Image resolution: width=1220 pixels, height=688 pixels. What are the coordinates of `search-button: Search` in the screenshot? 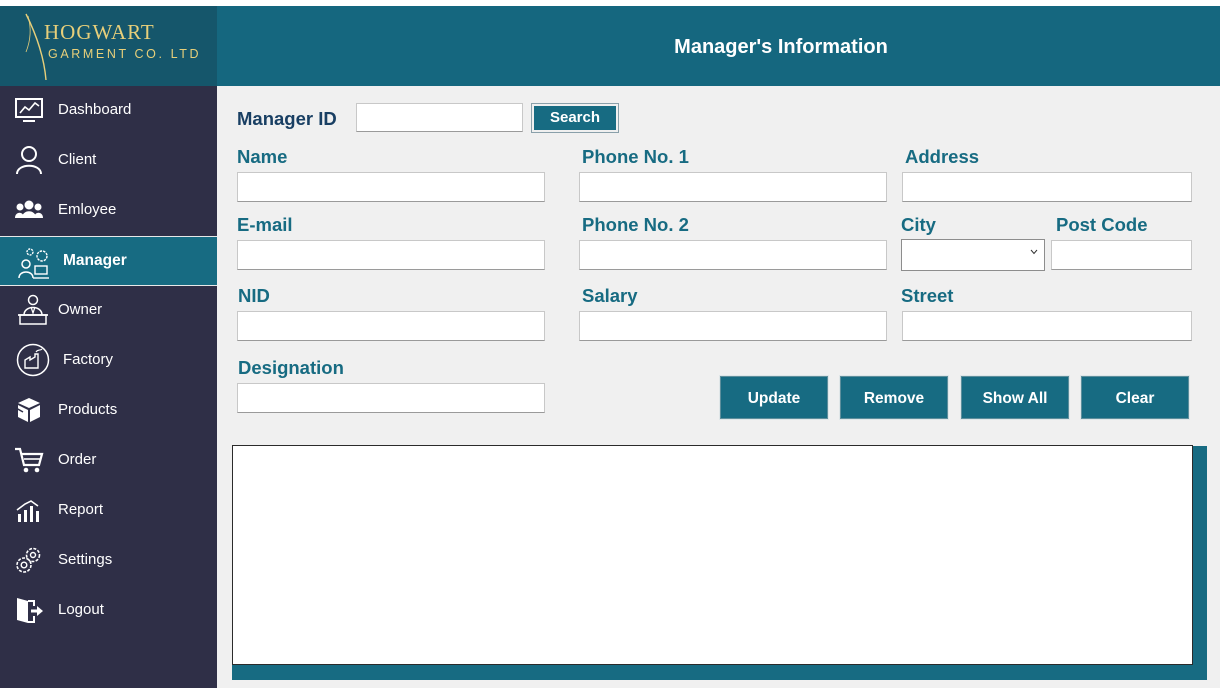 It's located at (575, 118).